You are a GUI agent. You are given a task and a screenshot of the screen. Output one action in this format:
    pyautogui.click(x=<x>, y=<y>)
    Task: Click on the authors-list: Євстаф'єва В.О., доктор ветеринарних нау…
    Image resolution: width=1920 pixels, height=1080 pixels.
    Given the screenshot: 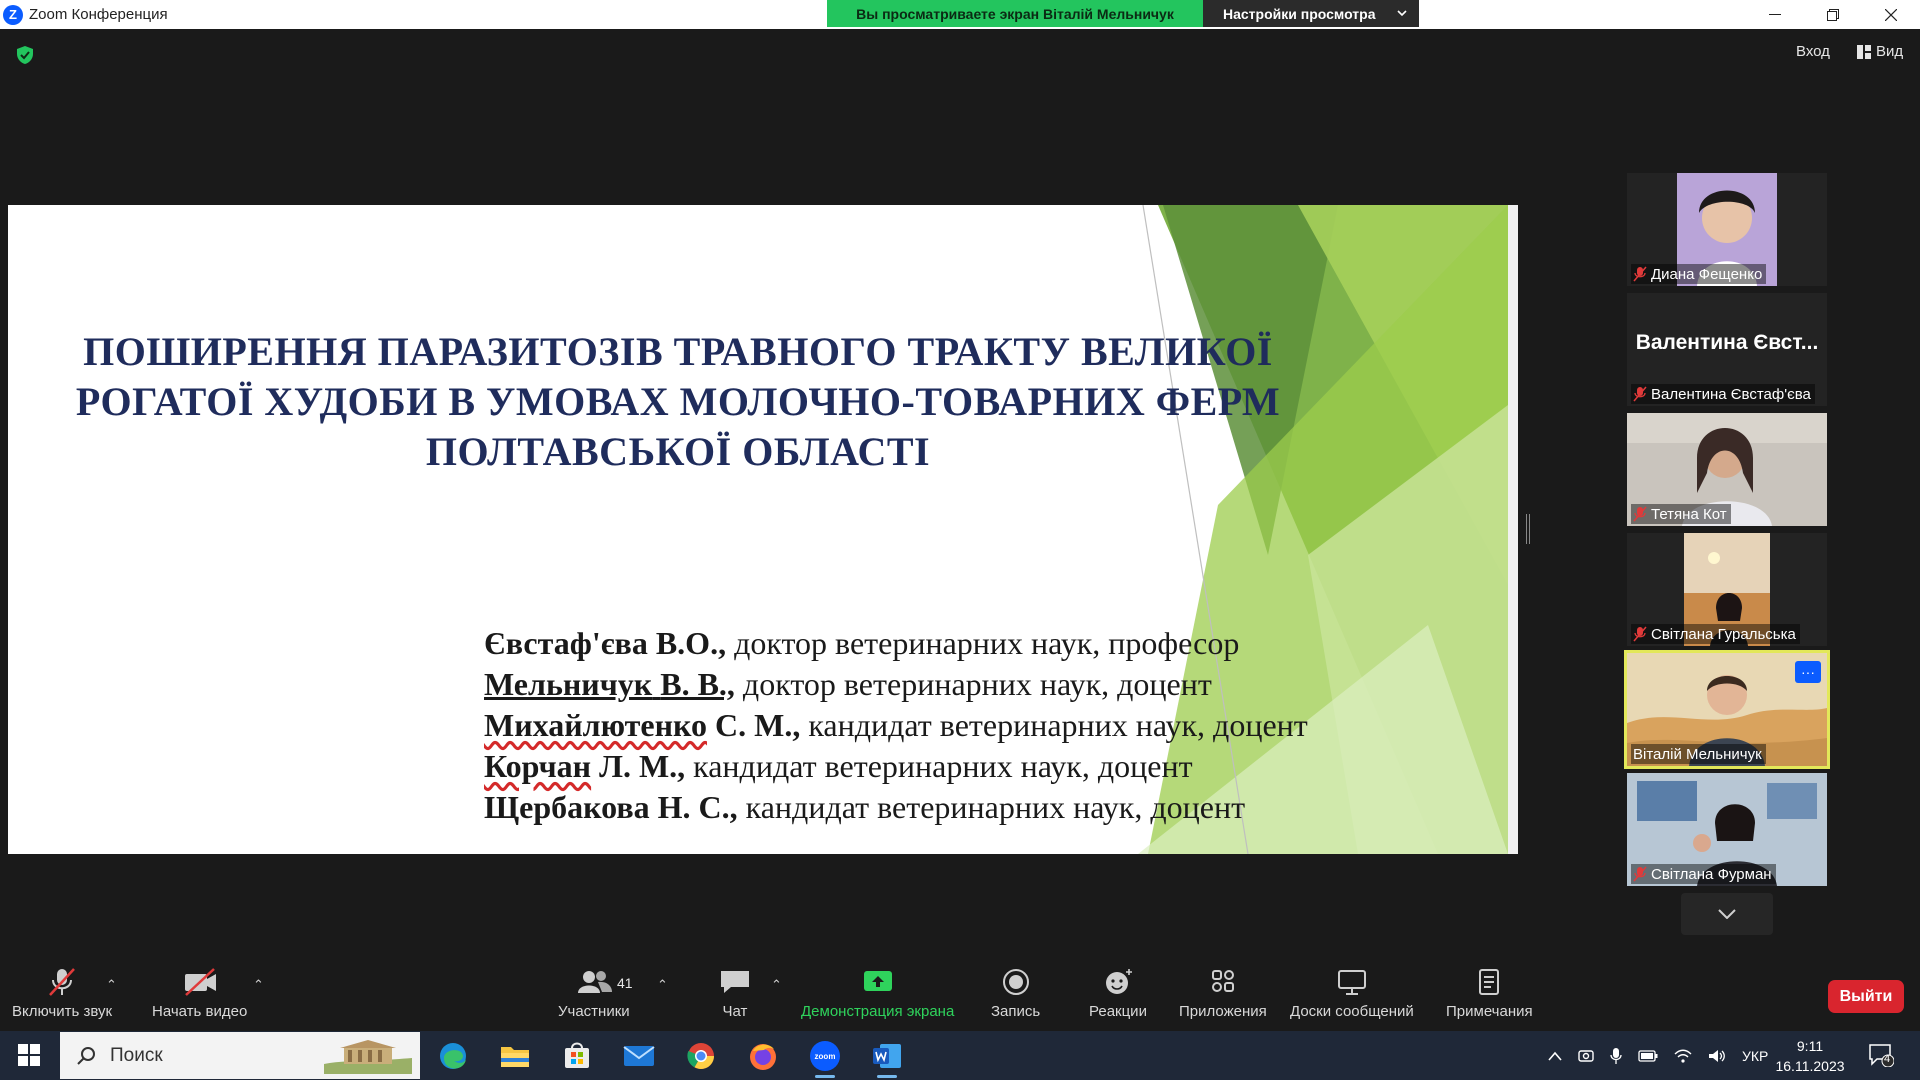 What is the action you would take?
    pyautogui.click(x=896, y=725)
    